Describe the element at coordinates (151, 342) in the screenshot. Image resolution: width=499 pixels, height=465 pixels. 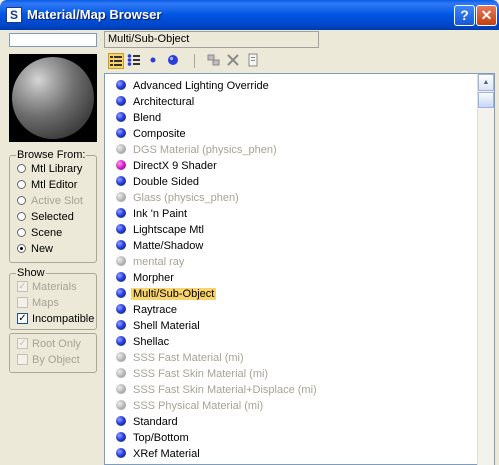
I see `material-label: Shellac` at that location.